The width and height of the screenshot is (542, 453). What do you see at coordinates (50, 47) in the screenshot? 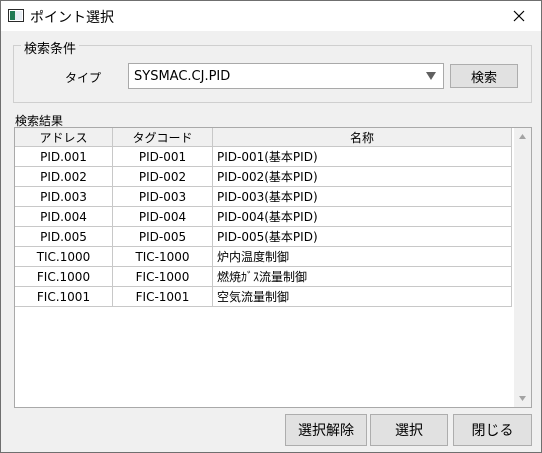
I see `search-conditions-title: 検索条件` at bounding box center [50, 47].